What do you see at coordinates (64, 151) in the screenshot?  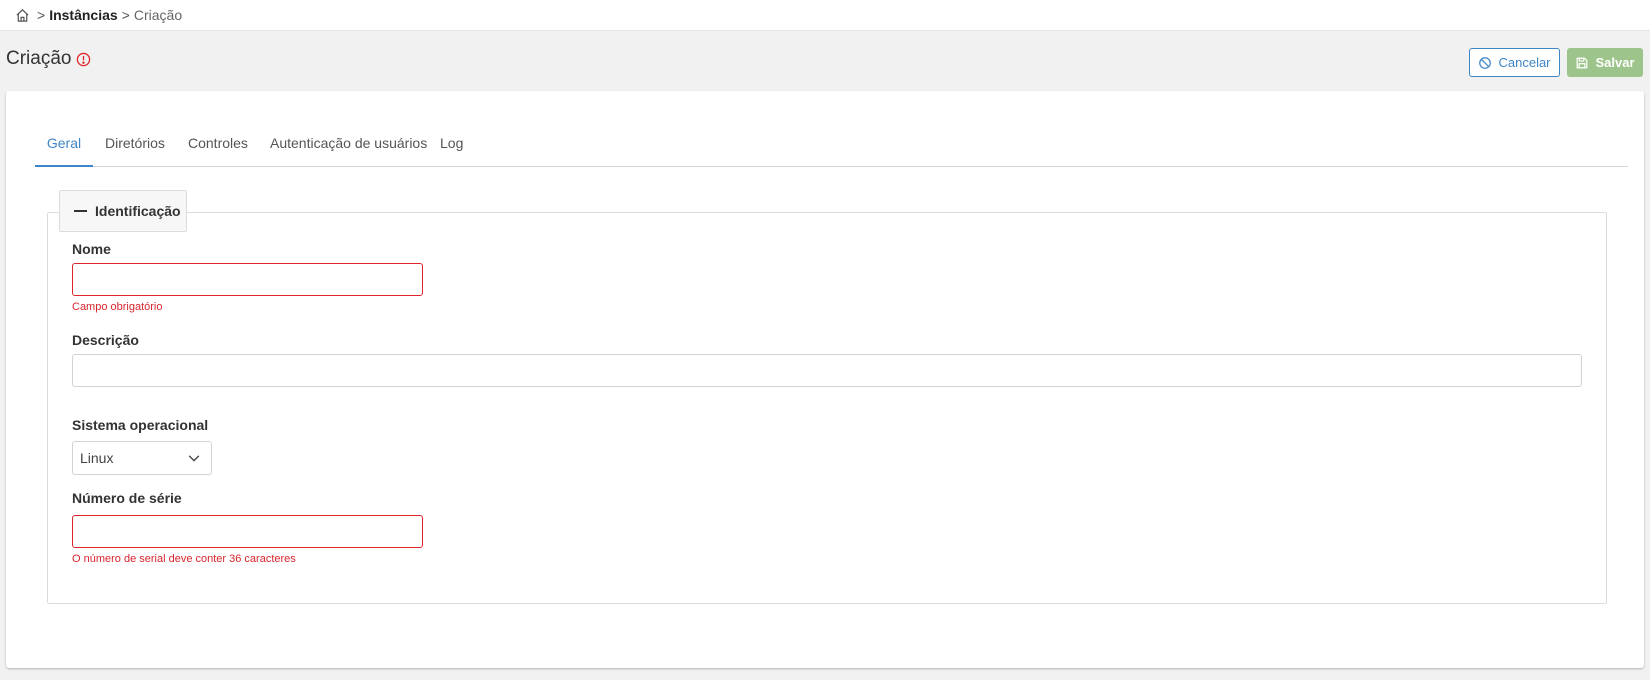 I see `tab-geral: Geral` at bounding box center [64, 151].